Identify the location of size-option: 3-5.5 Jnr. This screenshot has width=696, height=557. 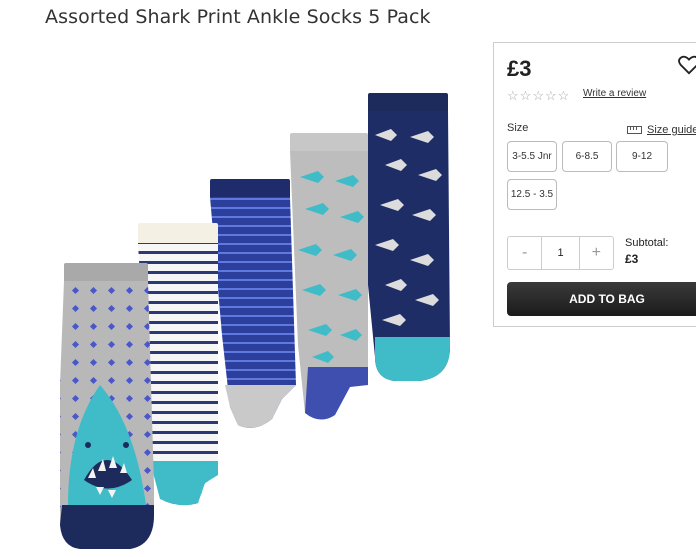
(532, 156).